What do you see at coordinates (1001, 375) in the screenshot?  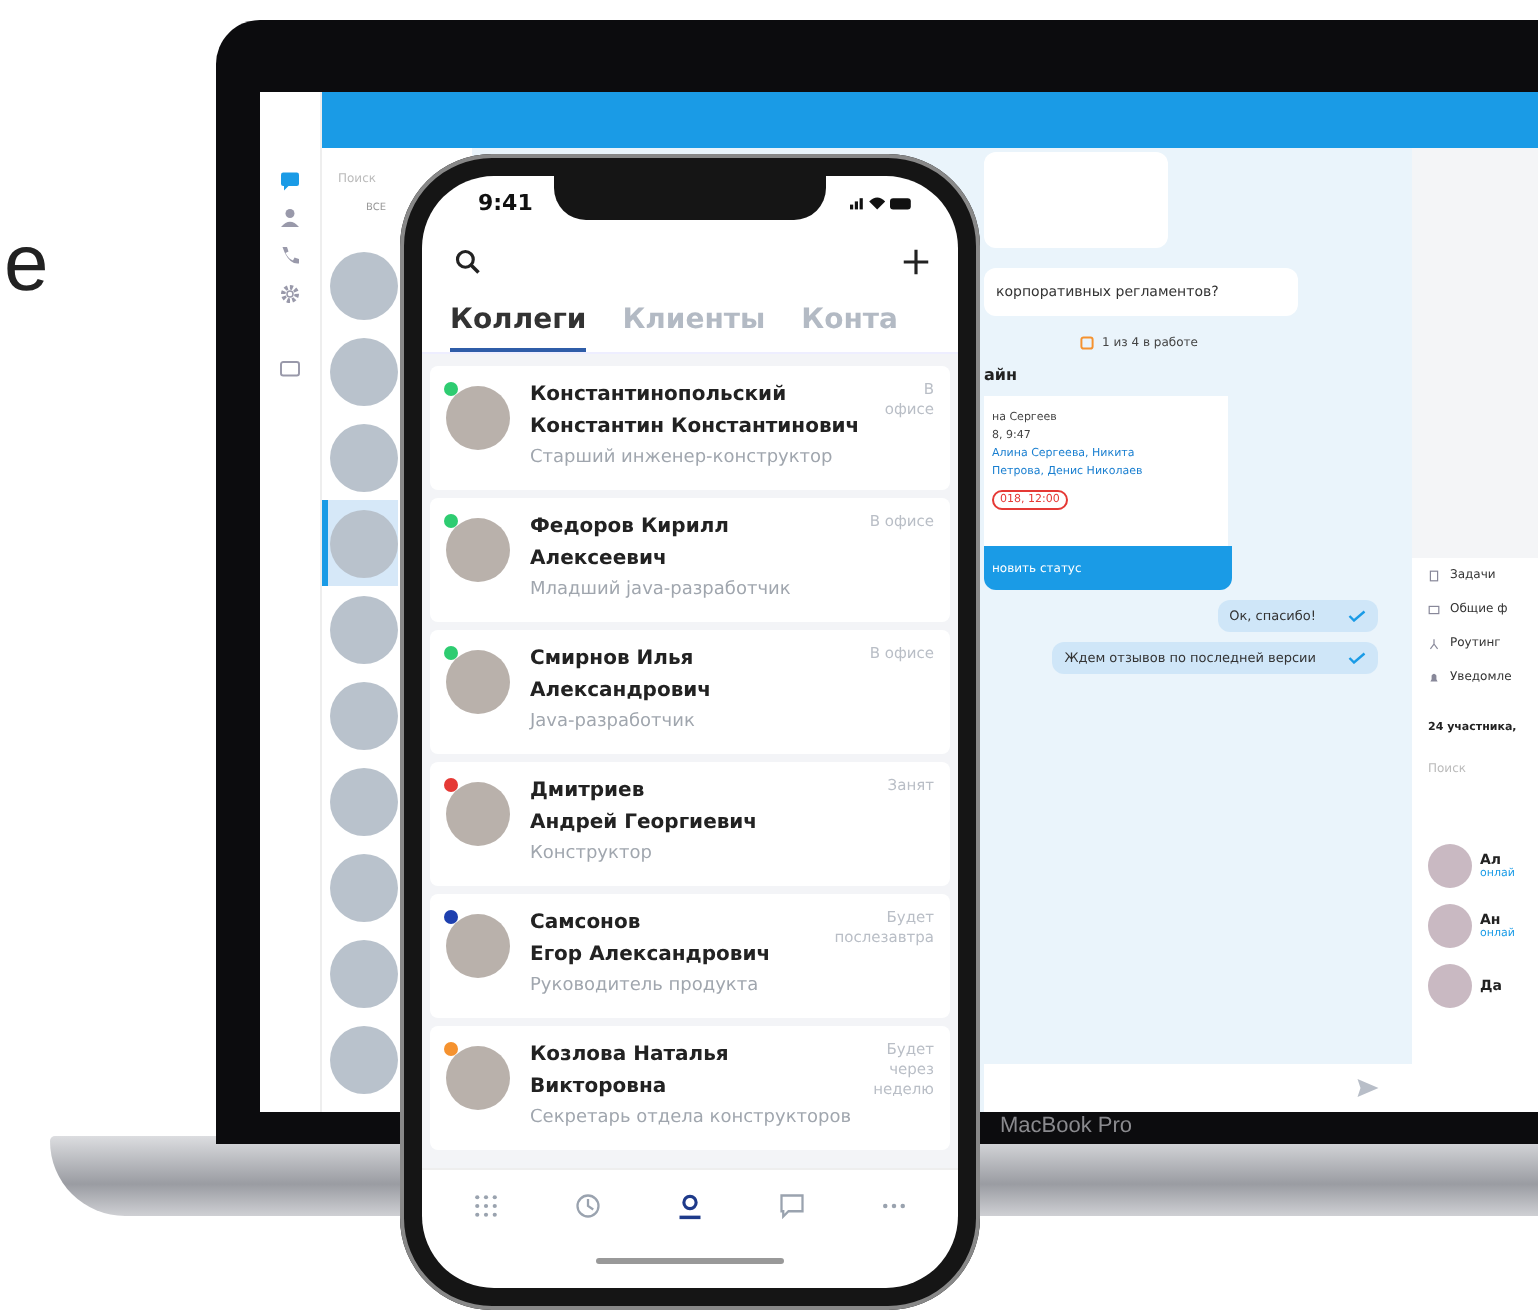 I see `task-title: айн` at bounding box center [1001, 375].